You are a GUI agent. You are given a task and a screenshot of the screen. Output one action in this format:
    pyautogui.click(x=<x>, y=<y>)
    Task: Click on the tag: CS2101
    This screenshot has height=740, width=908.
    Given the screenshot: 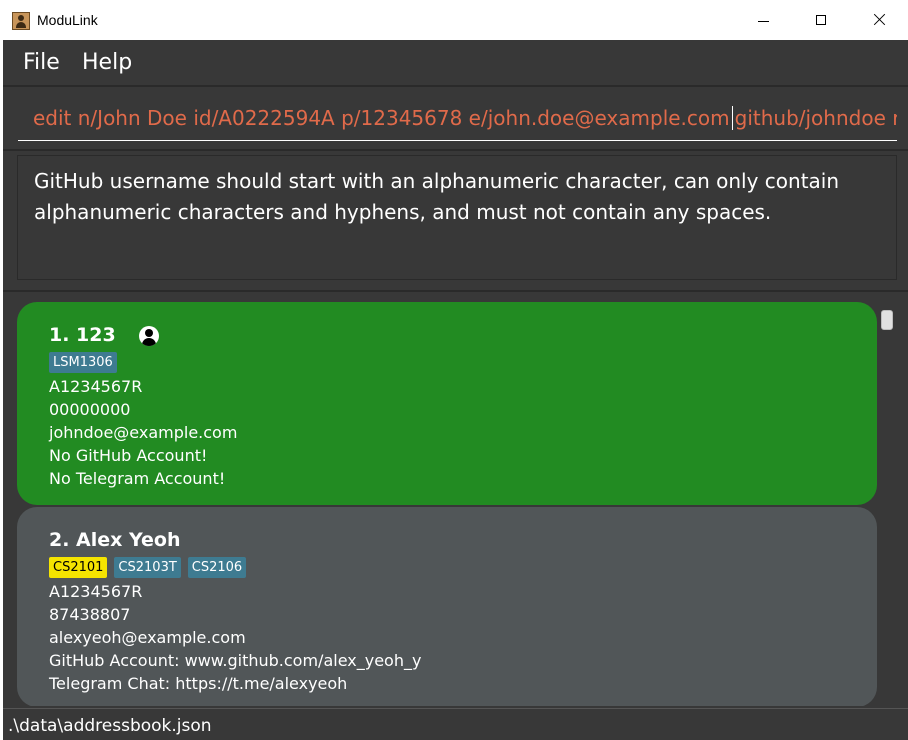 What is the action you would take?
    pyautogui.click(x=78, y=567)
    